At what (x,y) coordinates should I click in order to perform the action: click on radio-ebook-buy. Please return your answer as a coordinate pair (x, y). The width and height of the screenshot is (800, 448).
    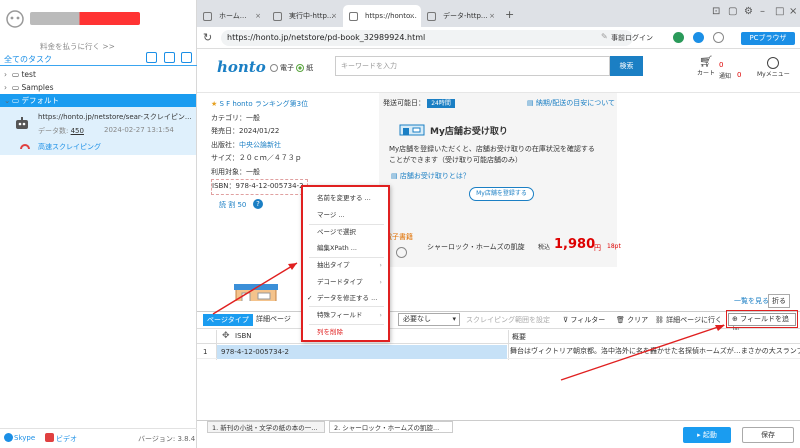
    Looking at the image, I should click on (401, 252).